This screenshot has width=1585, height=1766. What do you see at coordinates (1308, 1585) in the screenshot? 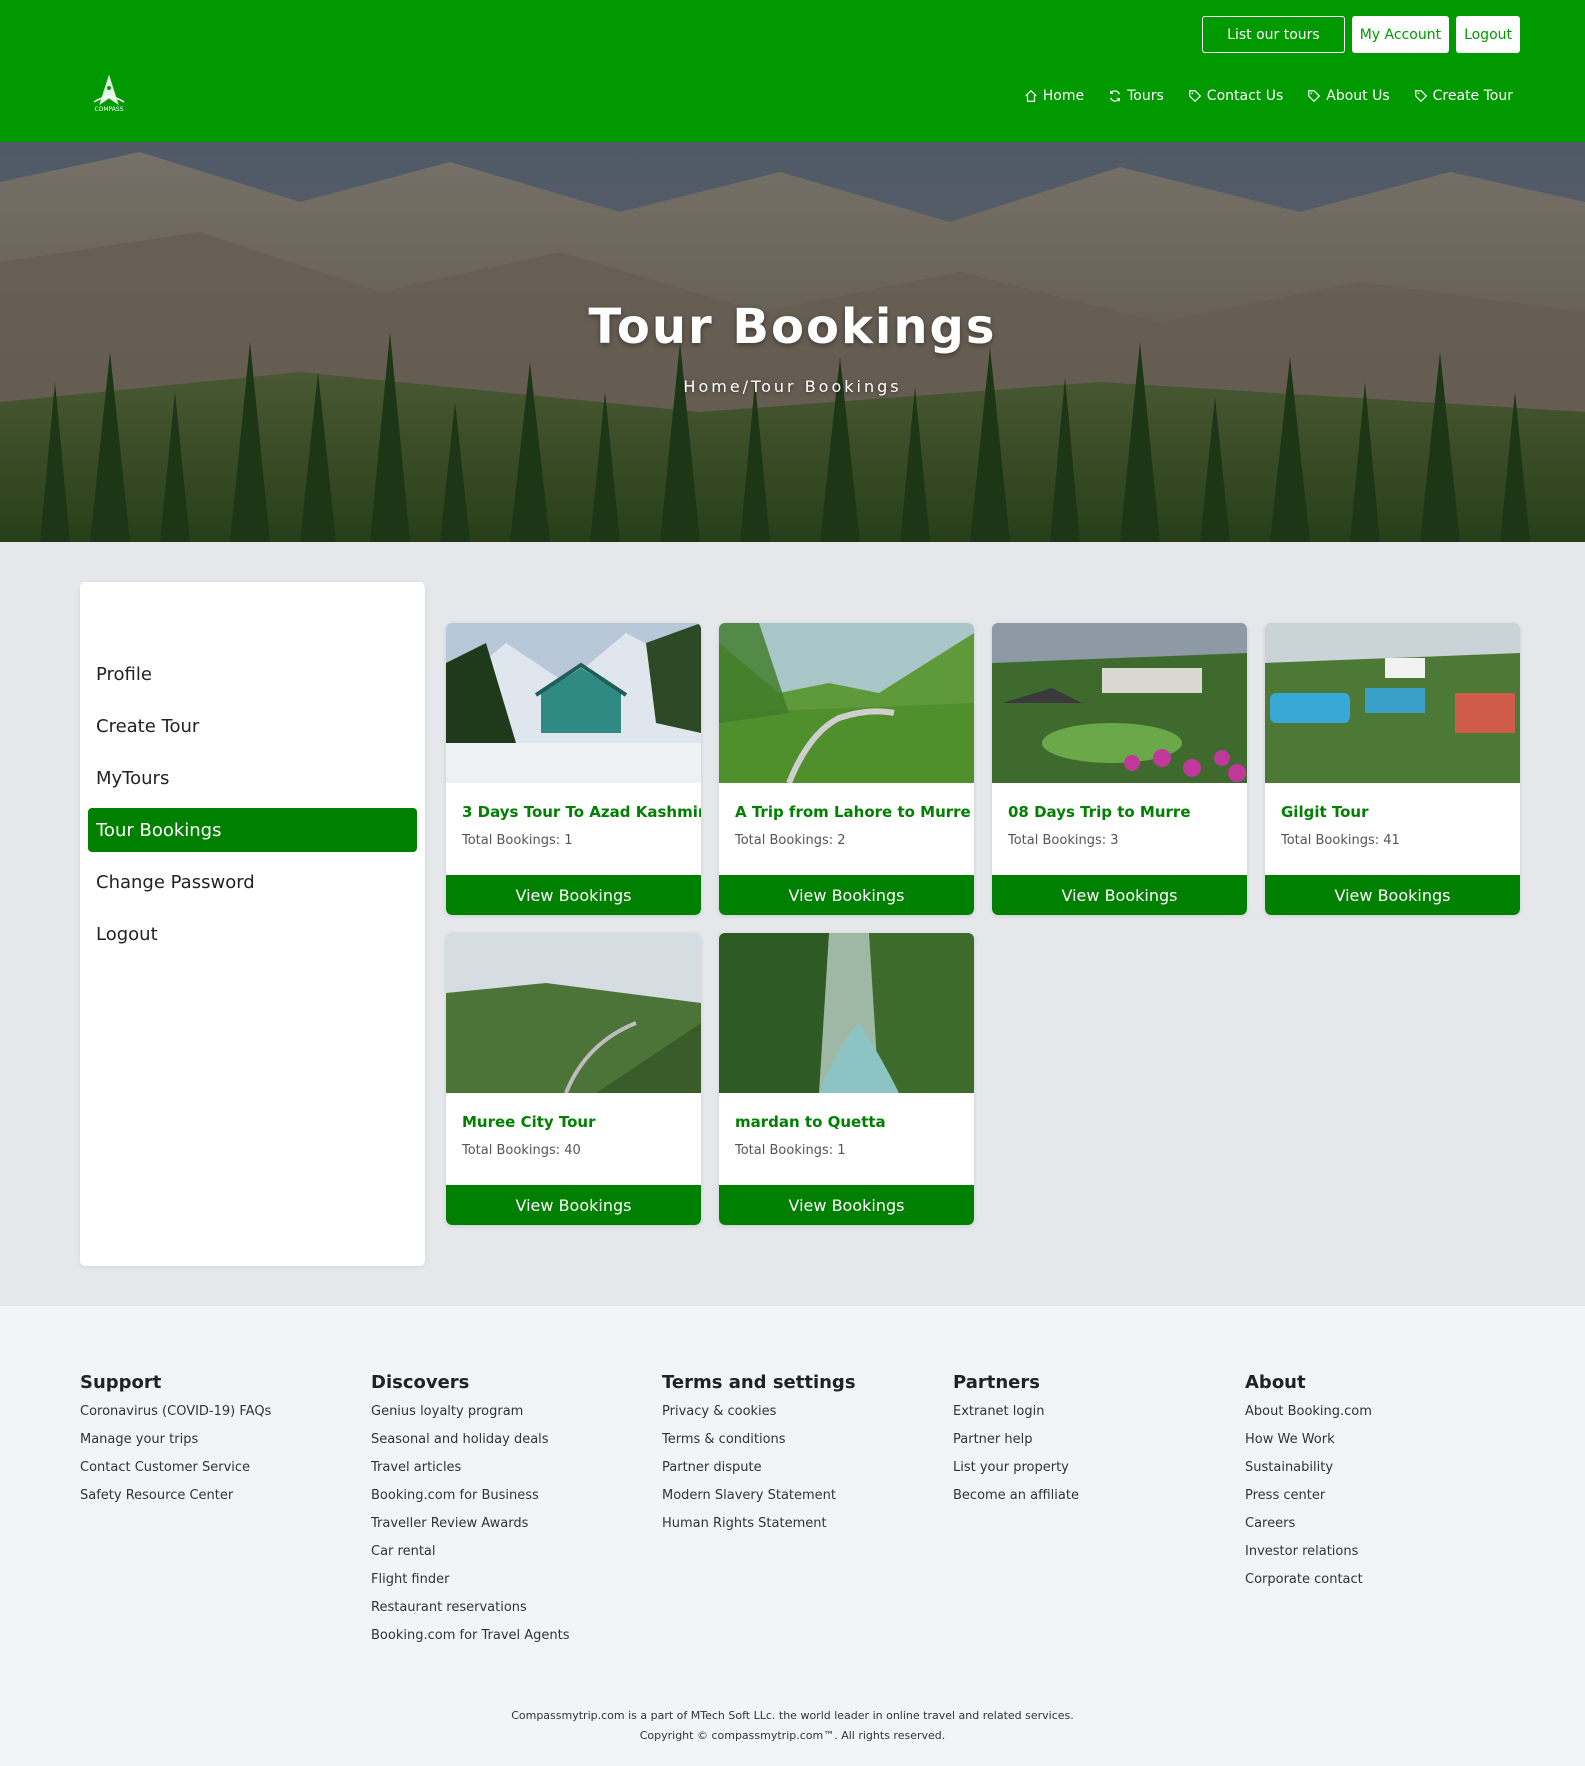
I see `footer-link: Corporate contact` at bounding box center [1308, 1585].